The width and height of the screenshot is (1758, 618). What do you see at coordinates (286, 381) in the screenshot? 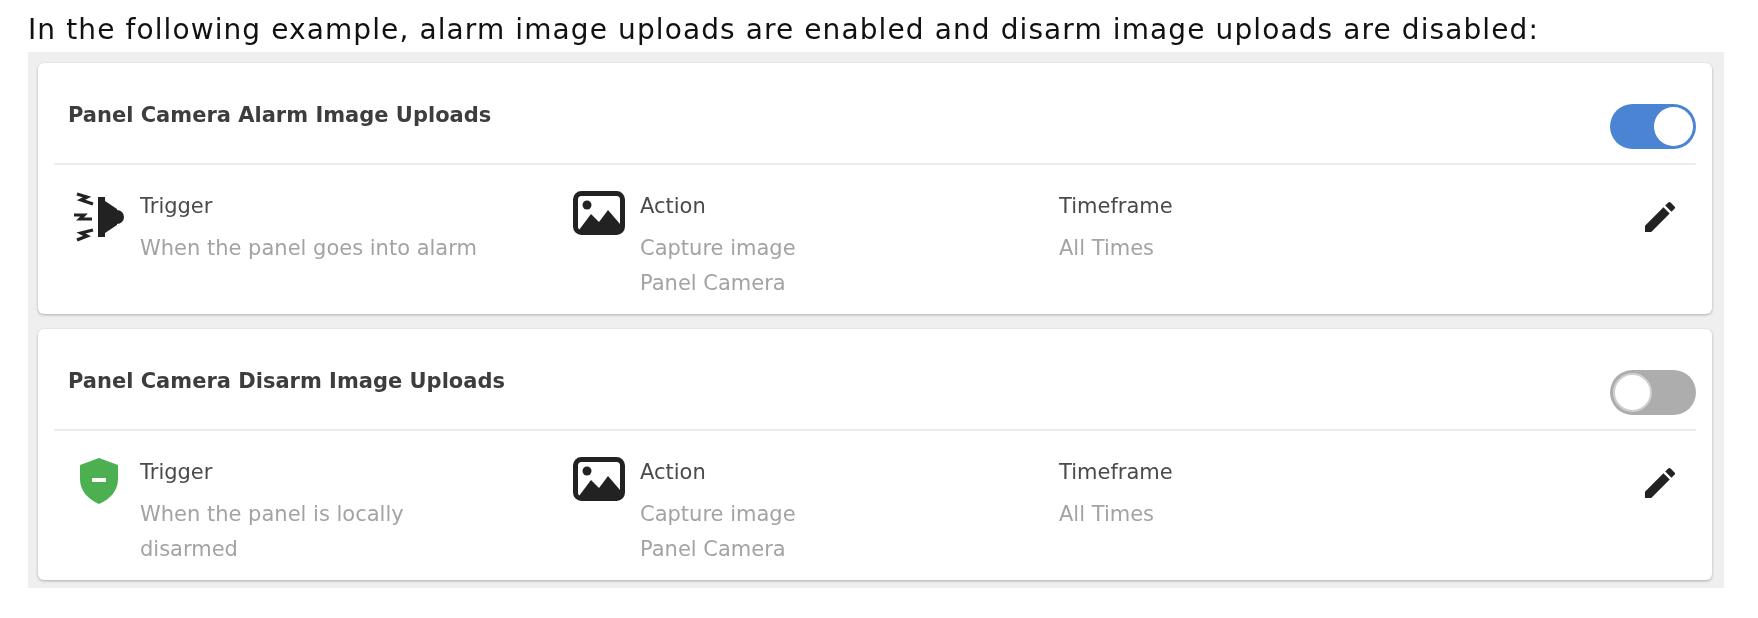
I see `rule-title: Panel Camera Disarm Image Uploads` at bounding box center [286, 381].